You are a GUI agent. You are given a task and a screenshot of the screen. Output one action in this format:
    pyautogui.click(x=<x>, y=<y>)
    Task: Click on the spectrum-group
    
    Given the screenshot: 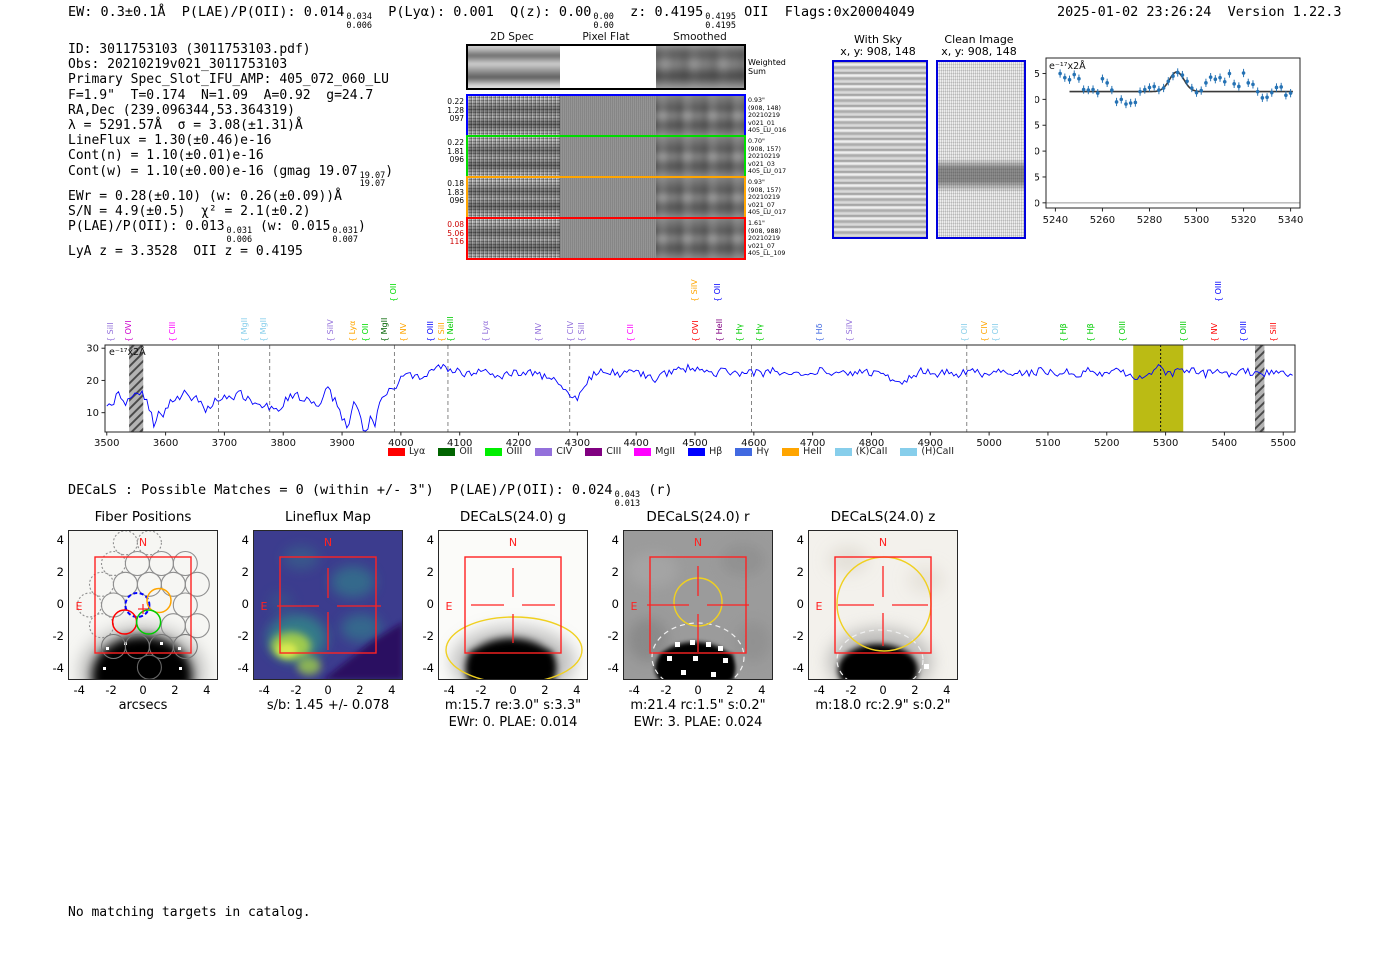 What is the action you would take?
    pyautogui.click(x=699, y=397)
    